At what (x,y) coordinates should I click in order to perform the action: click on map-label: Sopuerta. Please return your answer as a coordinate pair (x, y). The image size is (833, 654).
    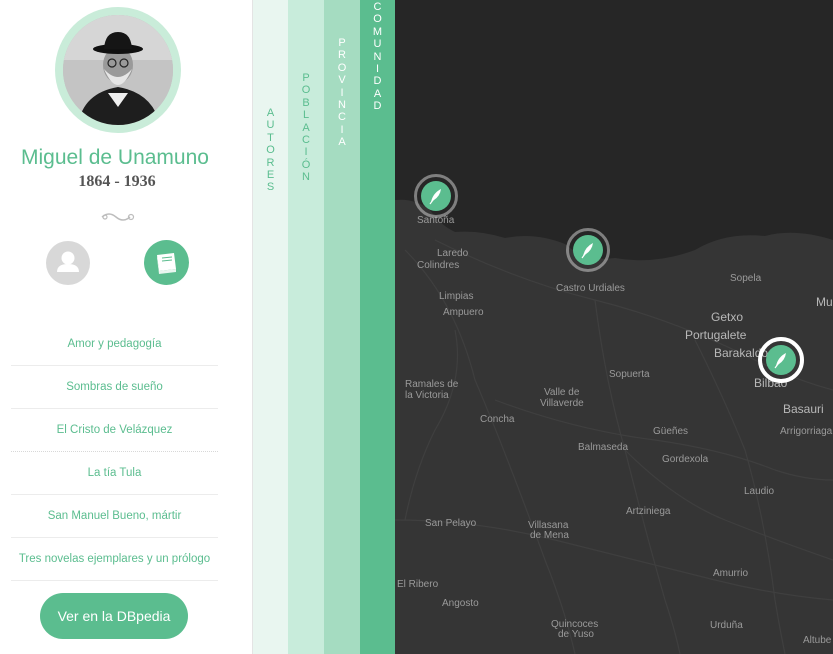
    Looking at the image, I should click on (629, 374).